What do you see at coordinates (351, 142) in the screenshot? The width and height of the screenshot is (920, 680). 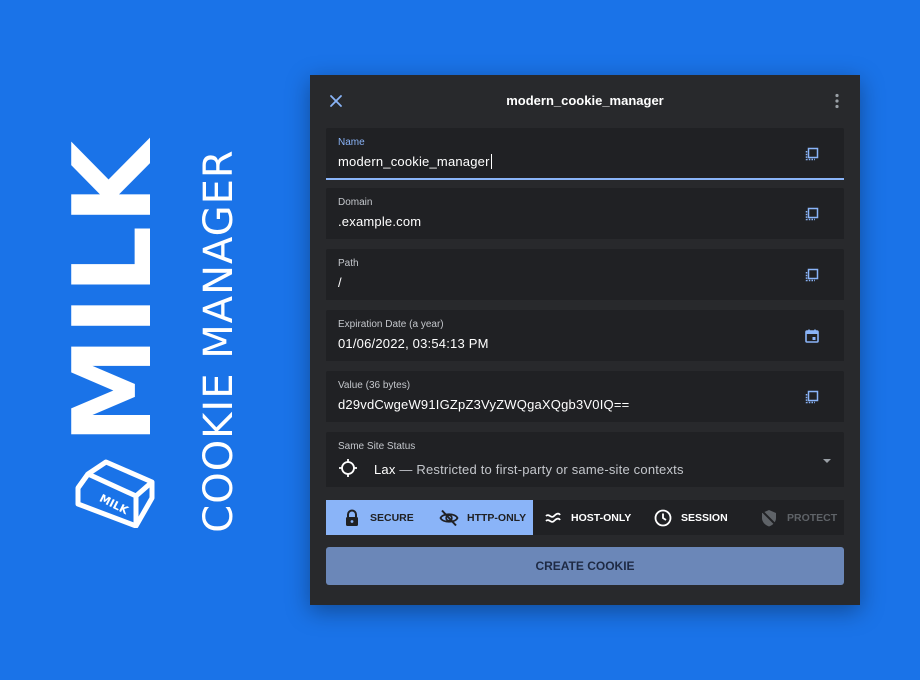 I see `name-label: Name` at bounding box center [351, 142].